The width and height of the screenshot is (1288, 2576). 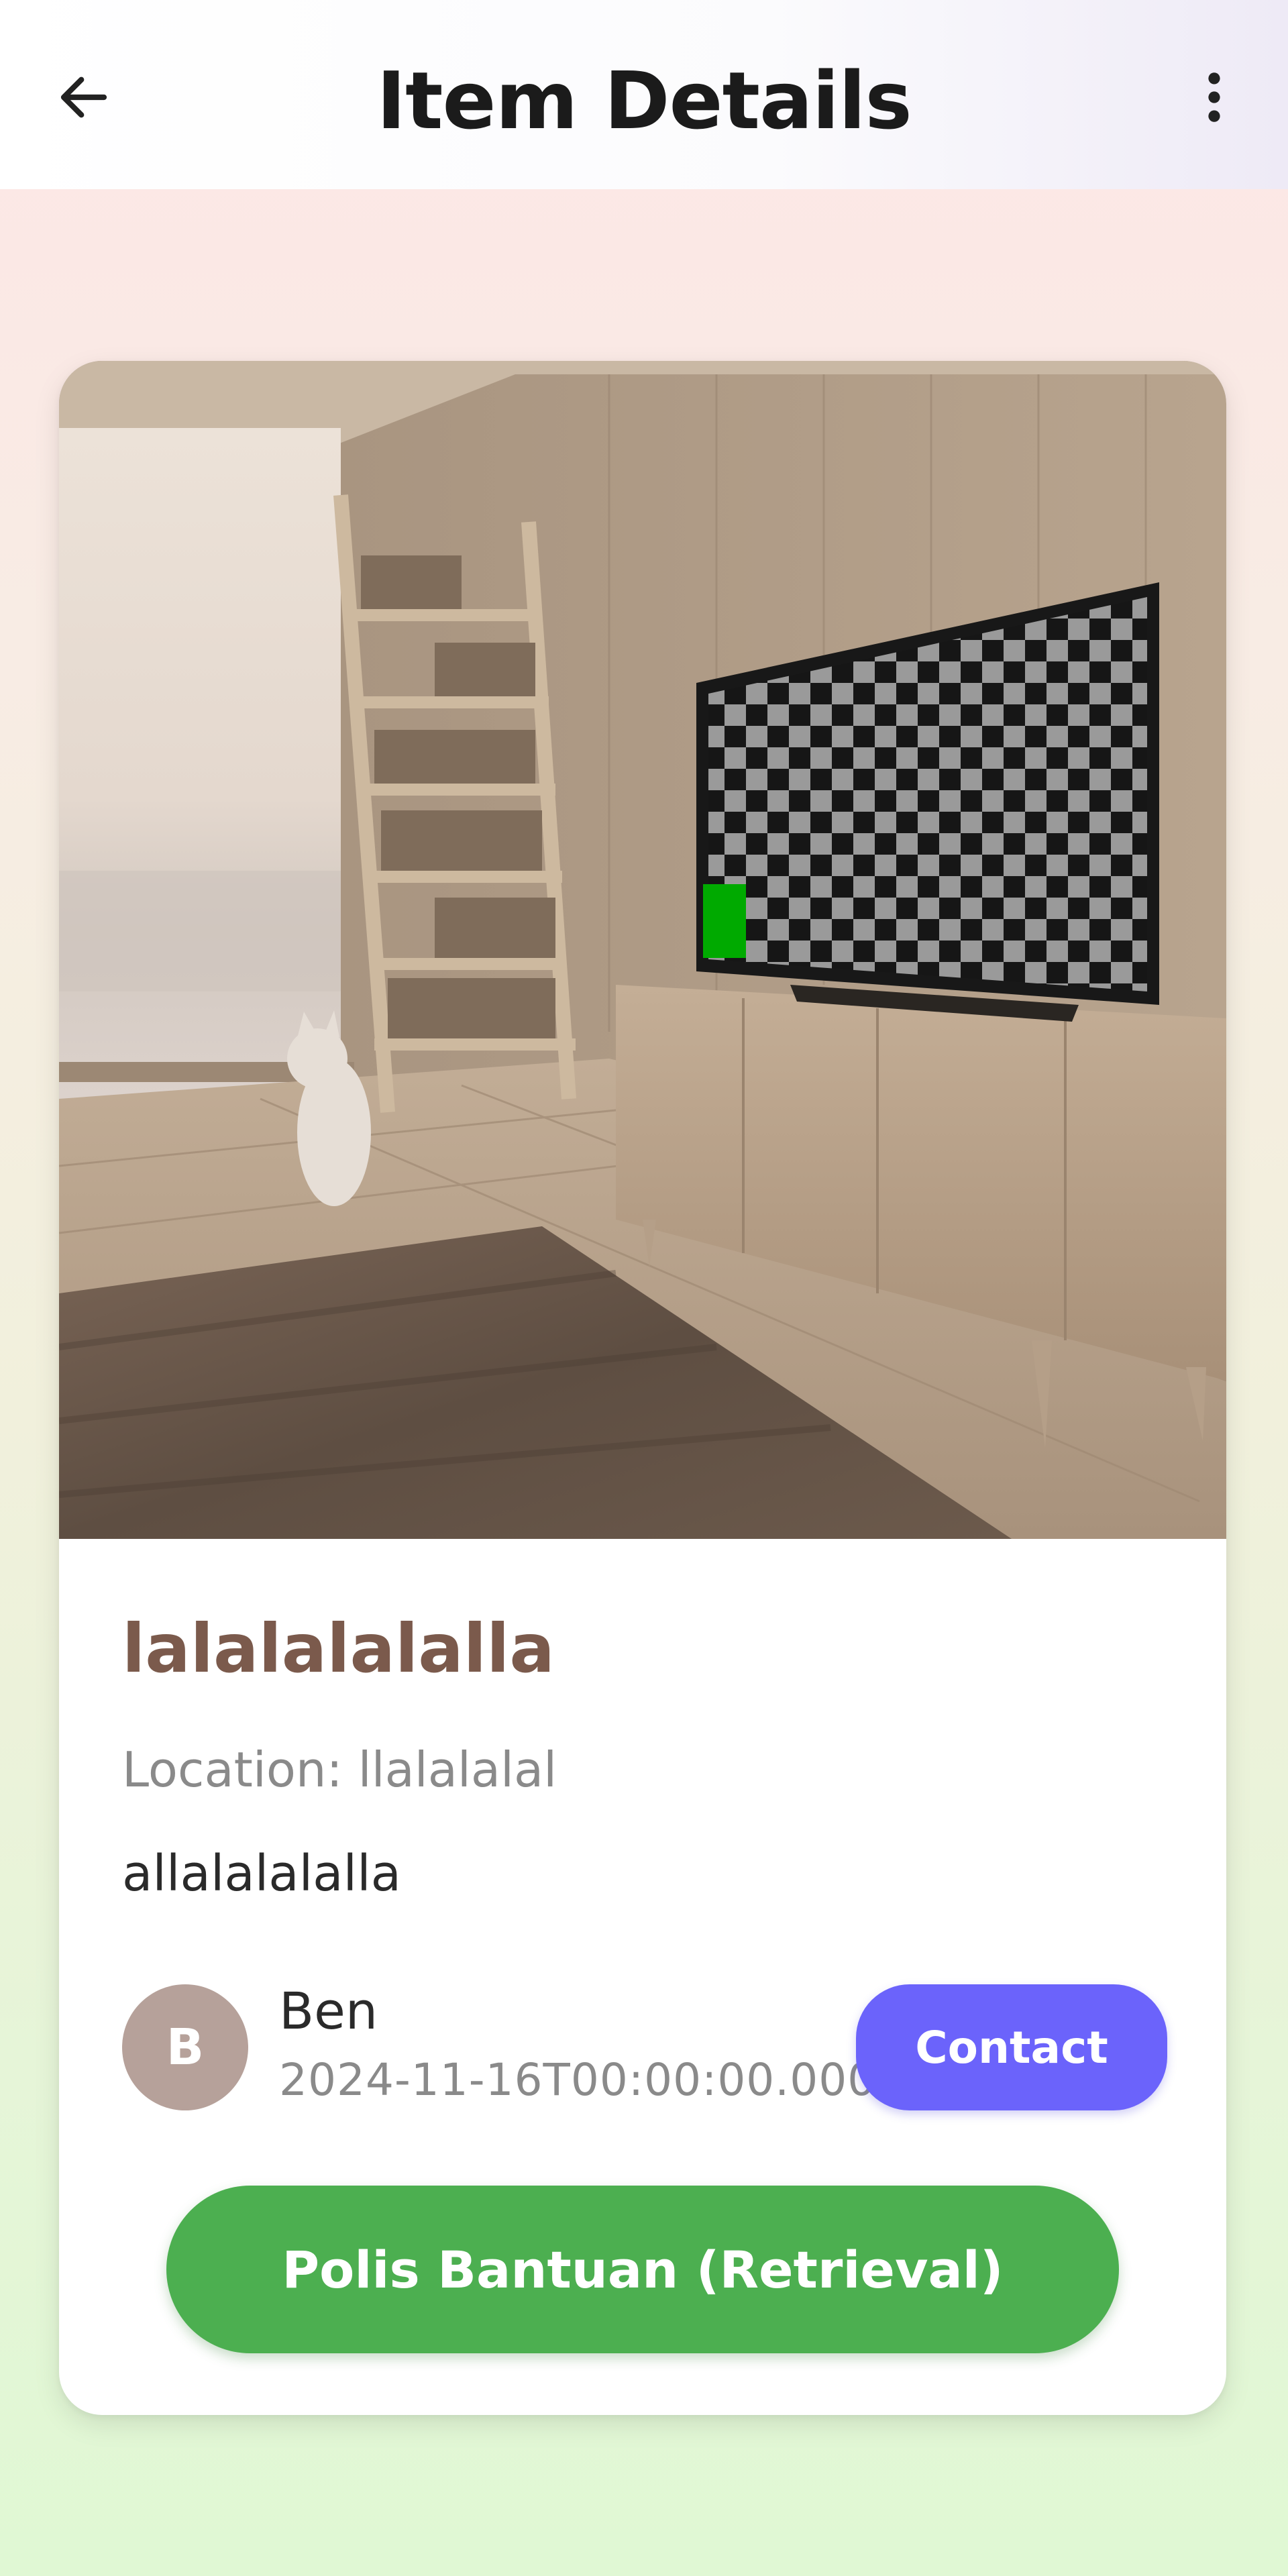 I want to click on more-vertical-icon, so click(x=1214, y=97).